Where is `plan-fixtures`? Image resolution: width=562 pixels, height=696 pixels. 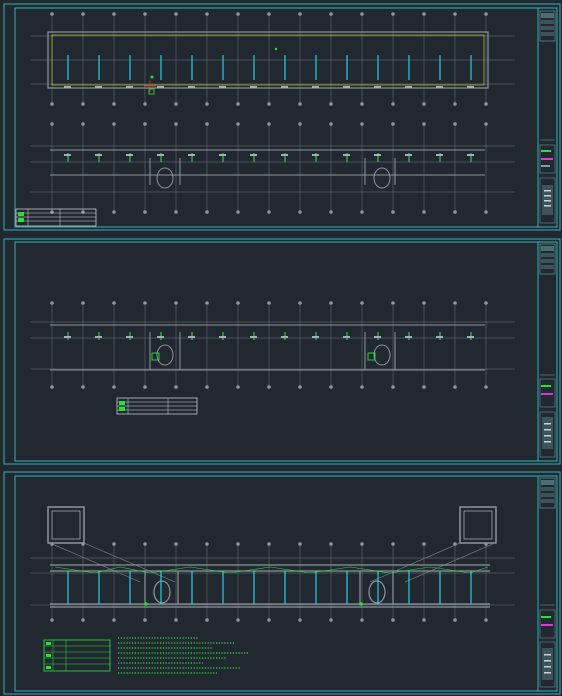
plan-fixtures is located at coordinates (269, 587).